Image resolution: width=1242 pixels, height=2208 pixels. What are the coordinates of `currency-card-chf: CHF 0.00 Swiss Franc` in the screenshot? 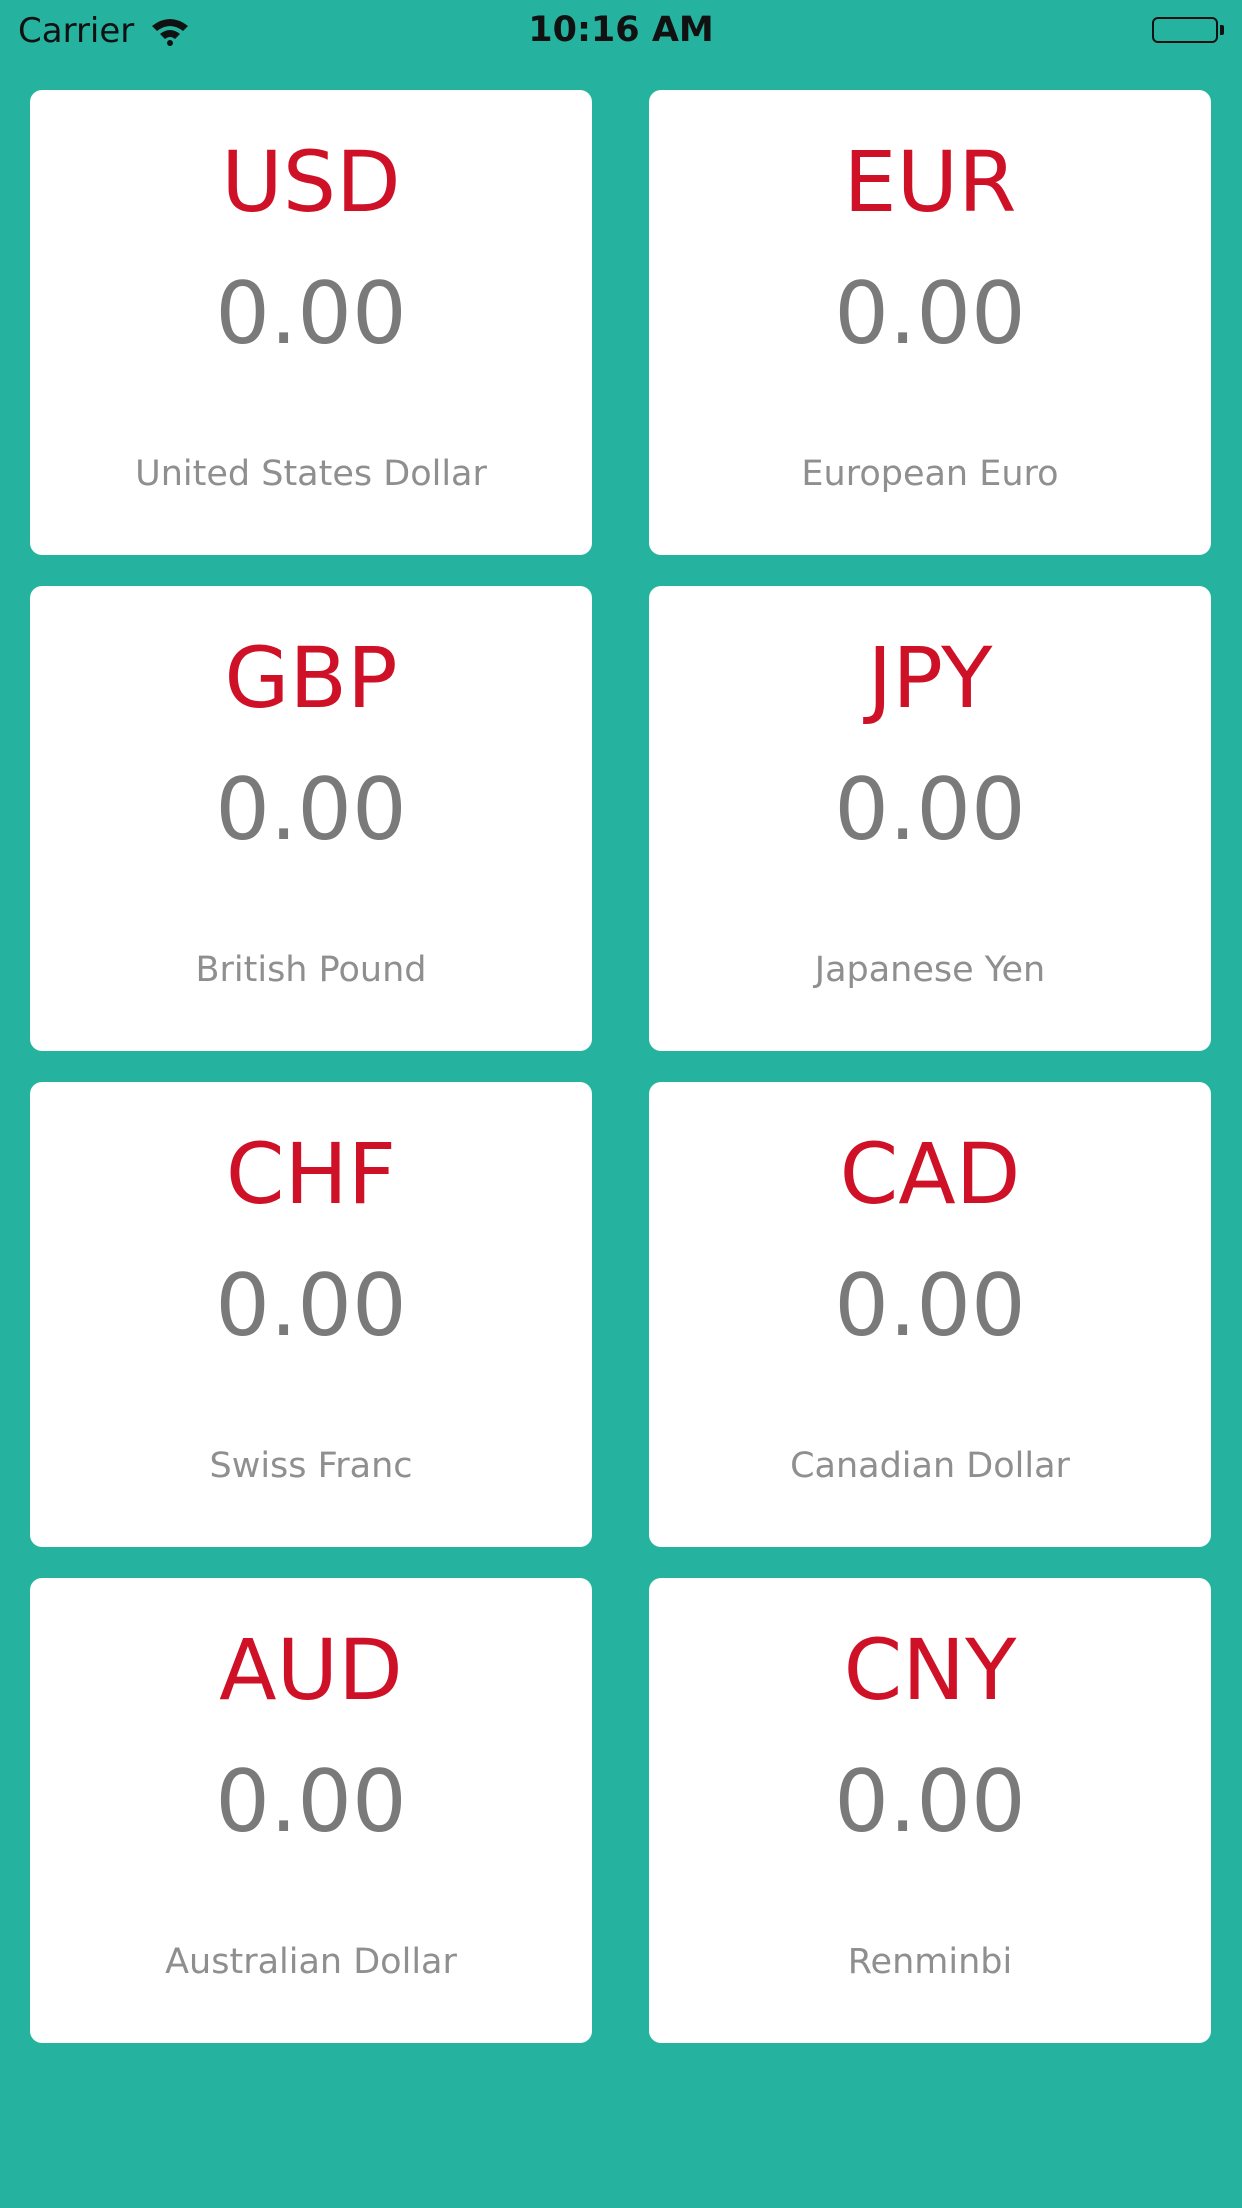 It's located at (311, 1314).